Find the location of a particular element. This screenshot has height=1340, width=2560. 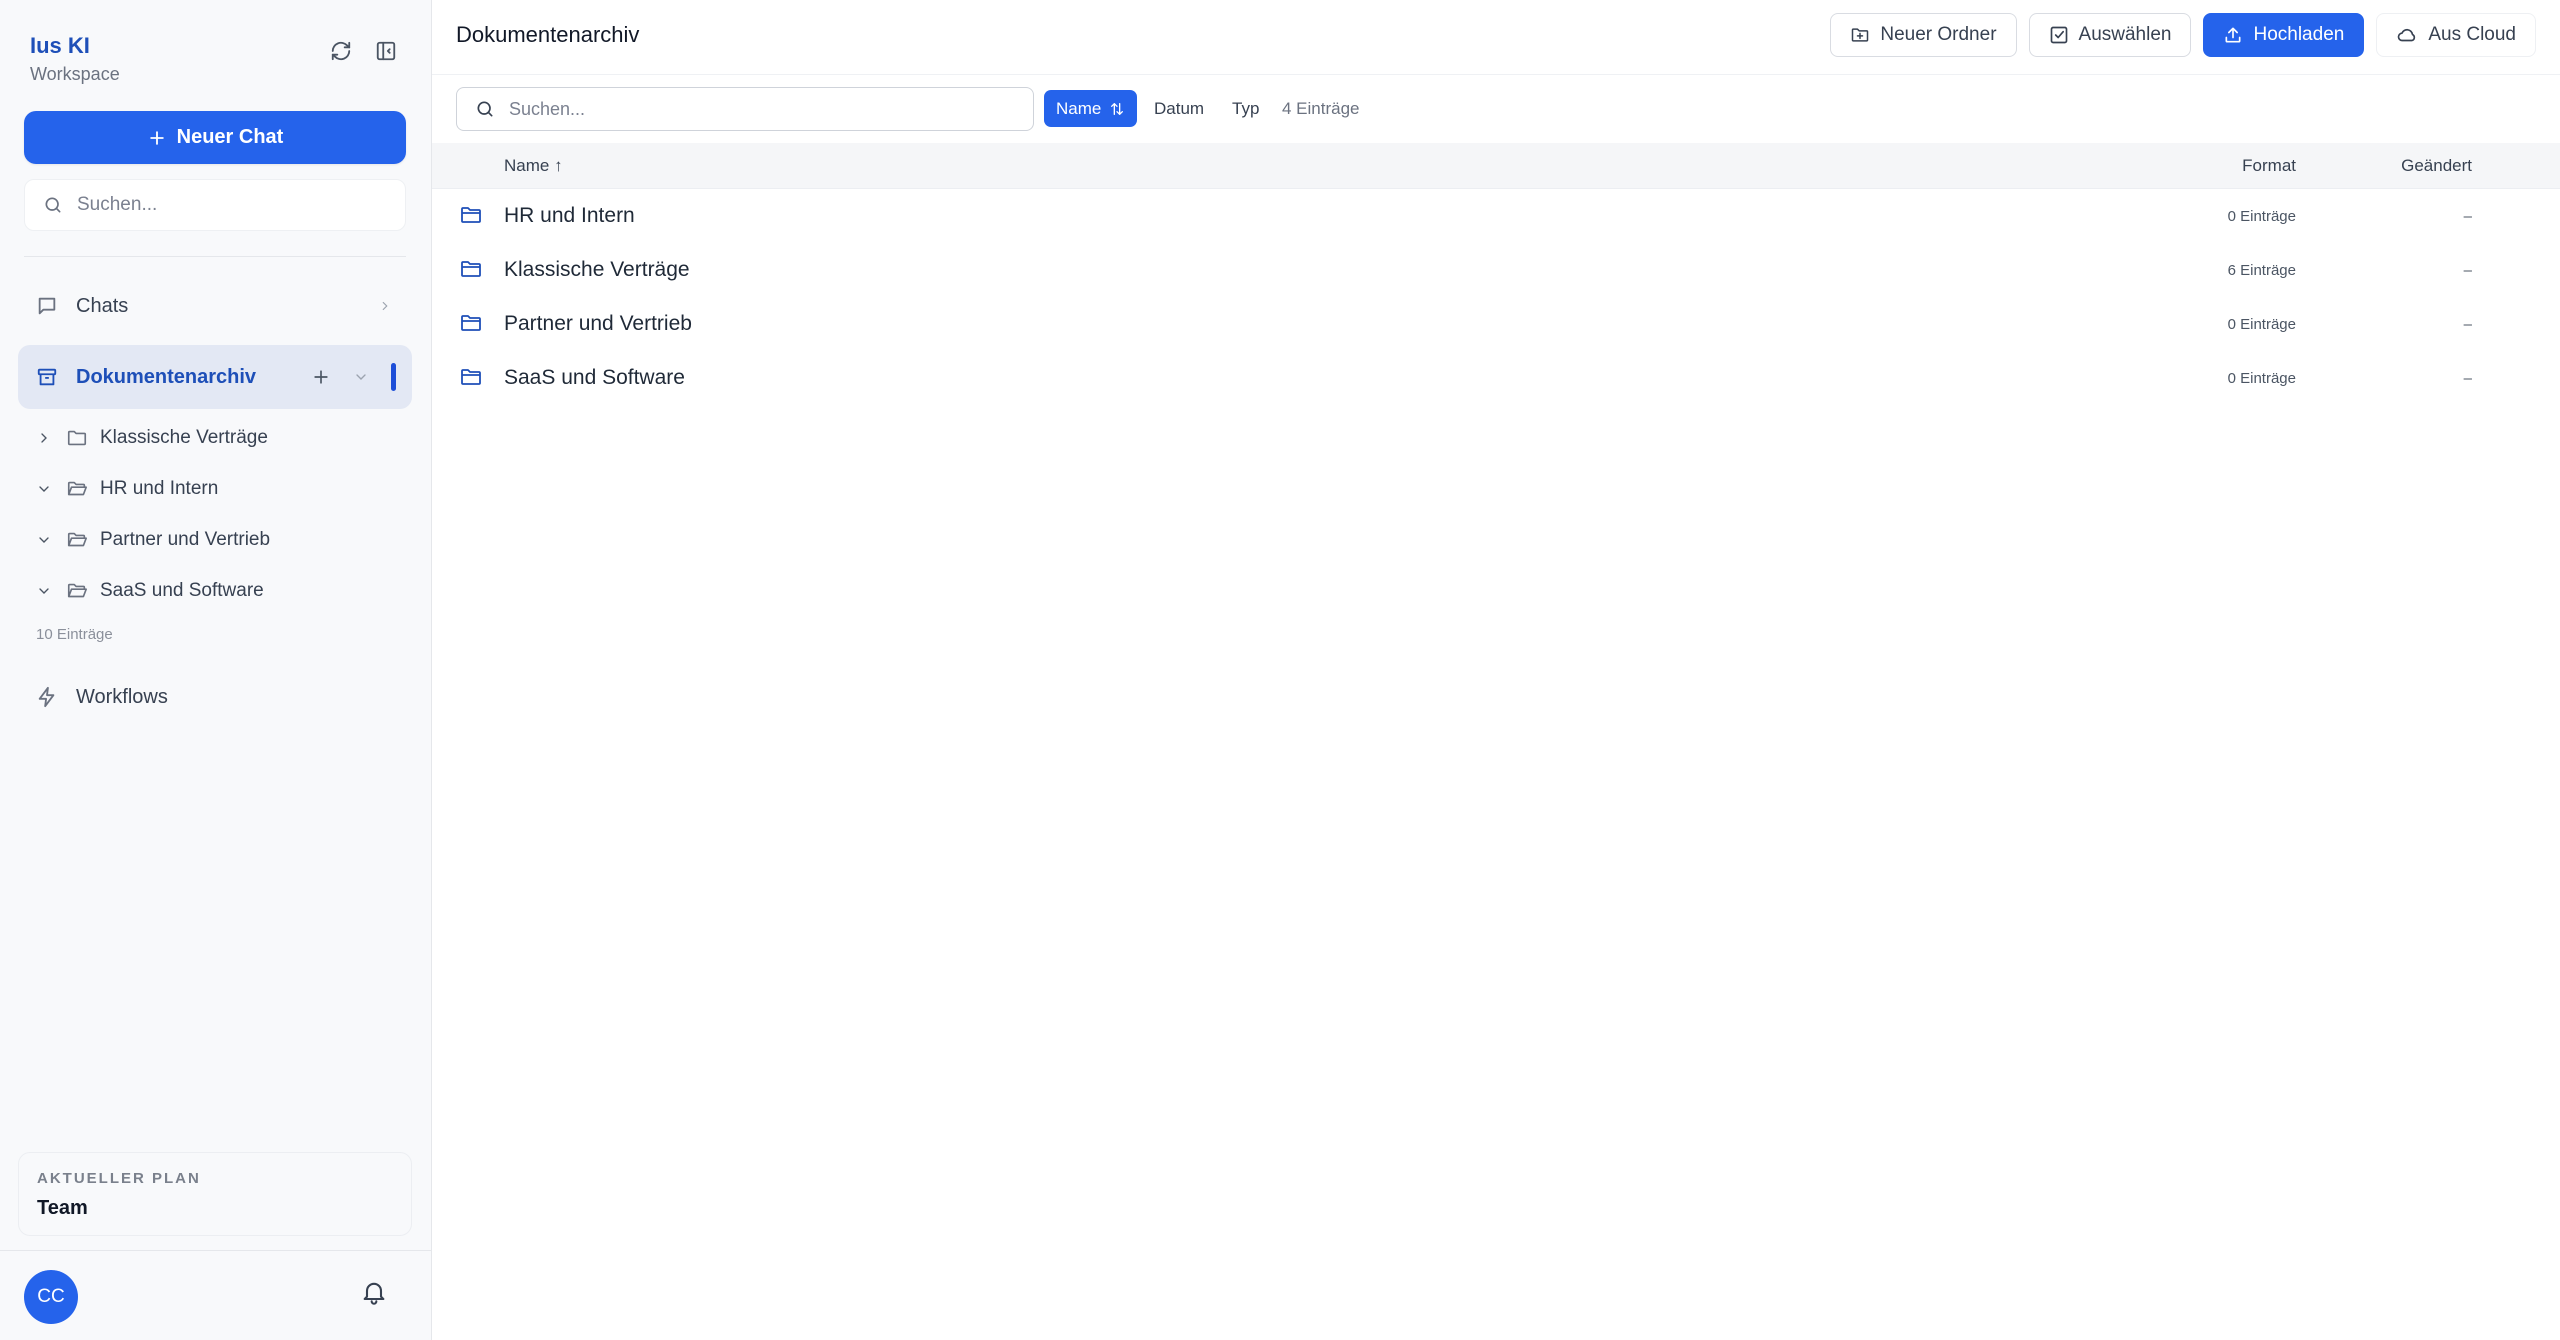

column-header-changed: Geändert is located at coordinates (2436, 166).